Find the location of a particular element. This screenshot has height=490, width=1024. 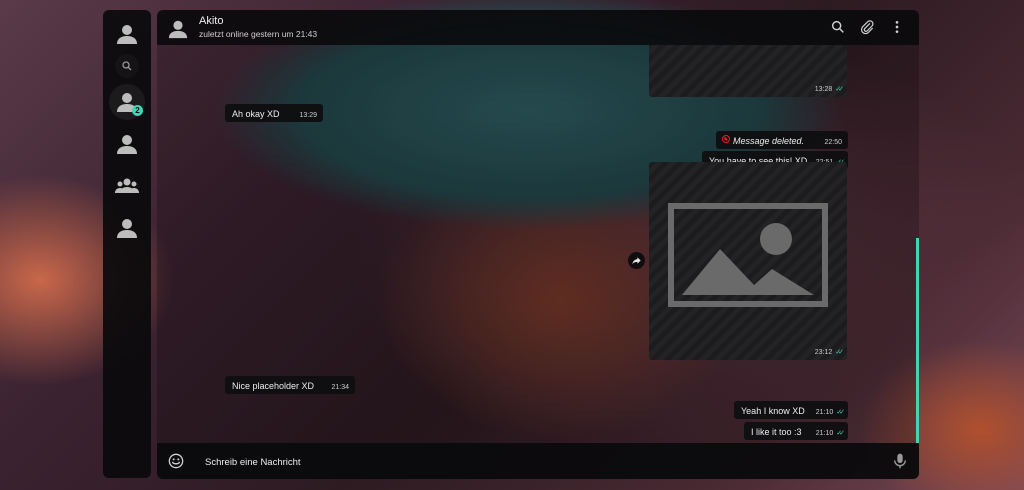

image-message: 13:28 ✓✓ is located at coordinates (748, 71).